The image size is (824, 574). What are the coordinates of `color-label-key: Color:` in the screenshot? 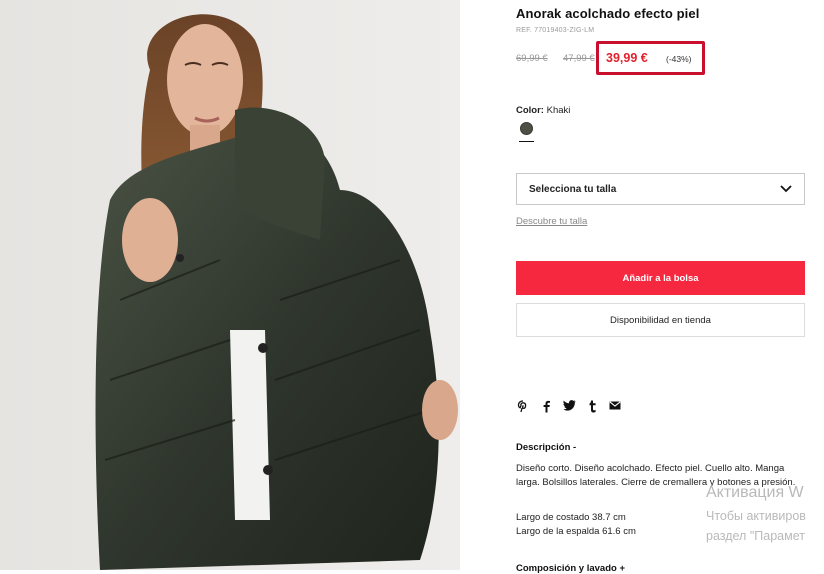 It's located at (530, 110).